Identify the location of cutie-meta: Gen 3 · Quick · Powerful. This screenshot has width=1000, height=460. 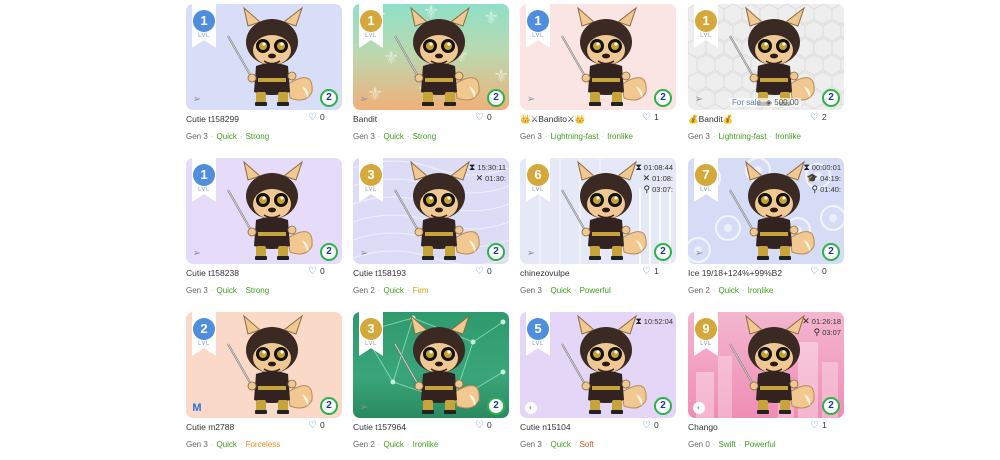
(565, 290).